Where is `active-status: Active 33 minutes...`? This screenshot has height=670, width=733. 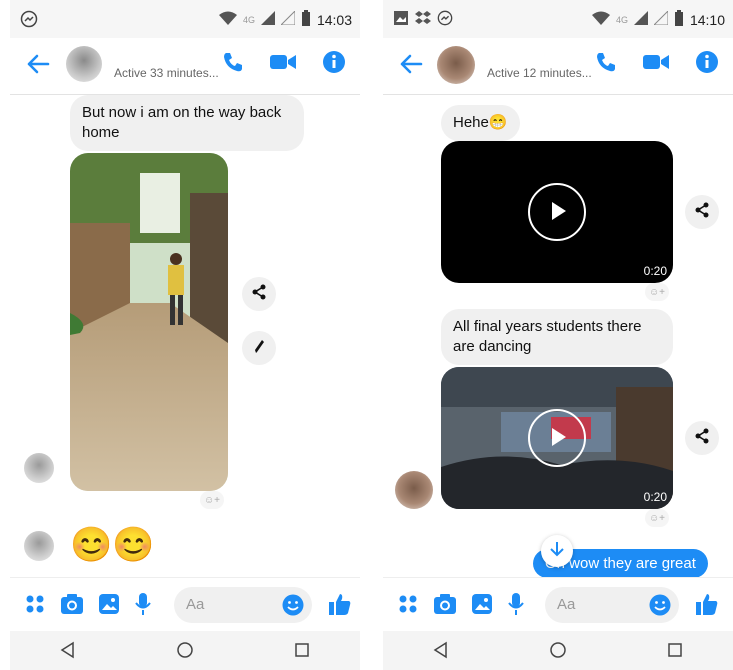
active-status: Active 33 minutes... is located at coordinates (166, 73).